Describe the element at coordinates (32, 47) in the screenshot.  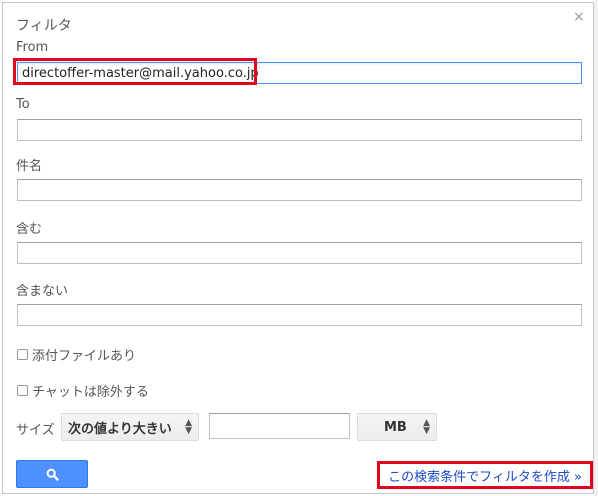
I see `from-label: From` at that location.